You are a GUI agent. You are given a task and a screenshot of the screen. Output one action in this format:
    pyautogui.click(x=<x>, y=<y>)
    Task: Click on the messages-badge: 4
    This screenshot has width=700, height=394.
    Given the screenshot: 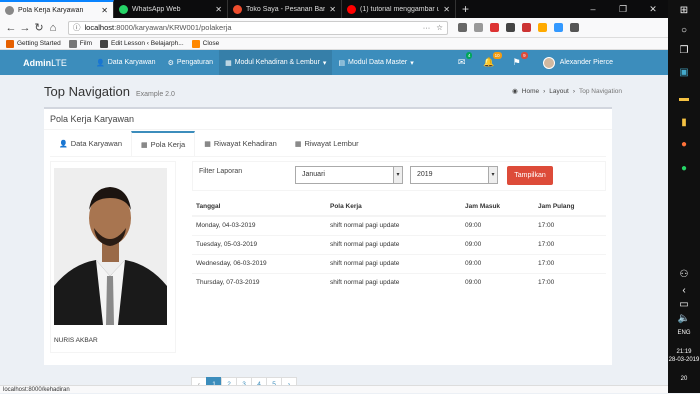 What is the action you would take?
    pyautogui.click(x=469, y=55)
    